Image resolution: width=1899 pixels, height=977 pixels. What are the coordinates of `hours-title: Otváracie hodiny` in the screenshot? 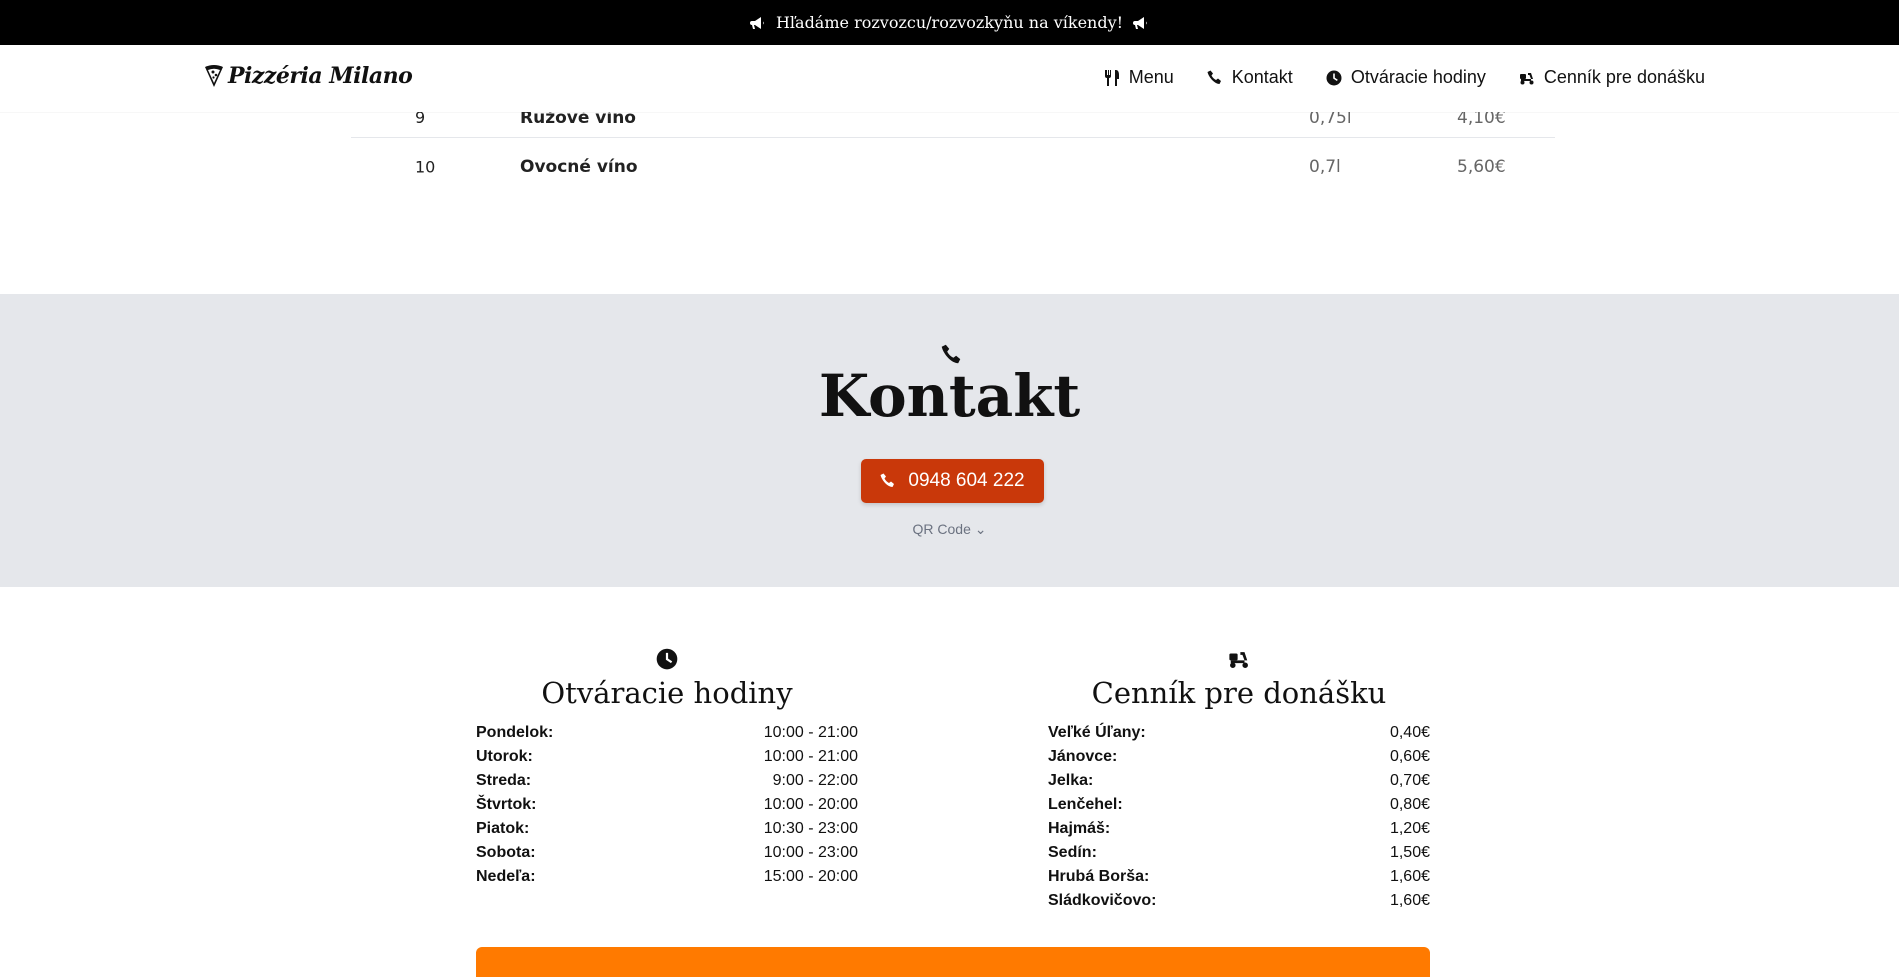 It's located at (667, 693).